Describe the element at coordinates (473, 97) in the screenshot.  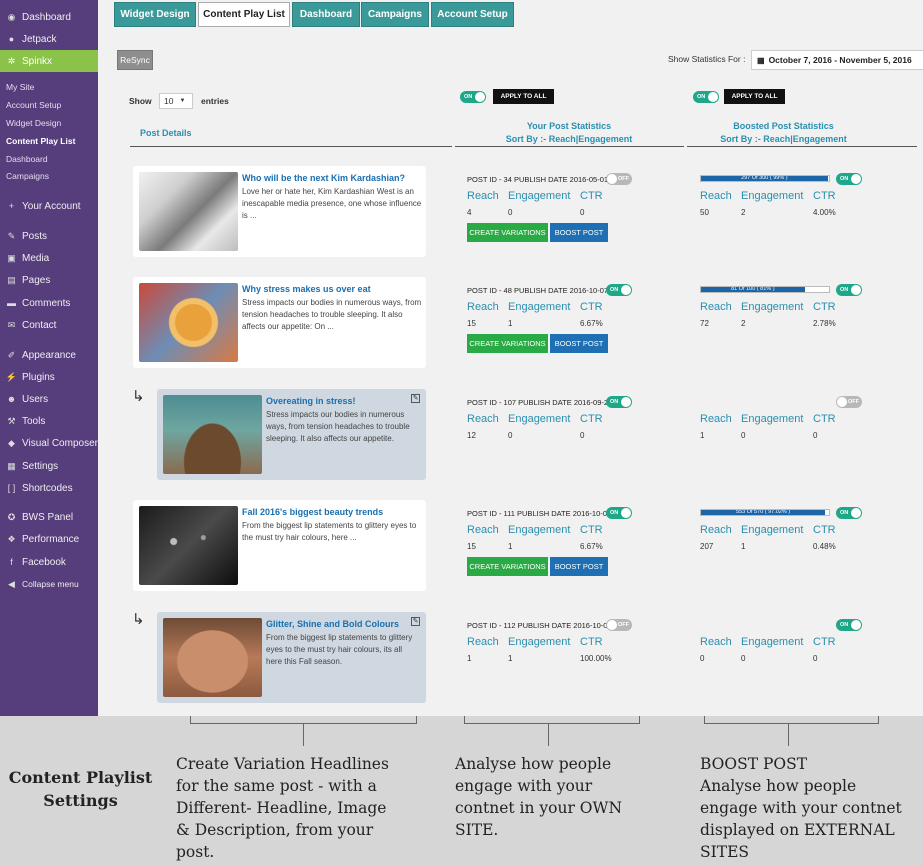
I see `own-apply-toggle: ON` at that location.